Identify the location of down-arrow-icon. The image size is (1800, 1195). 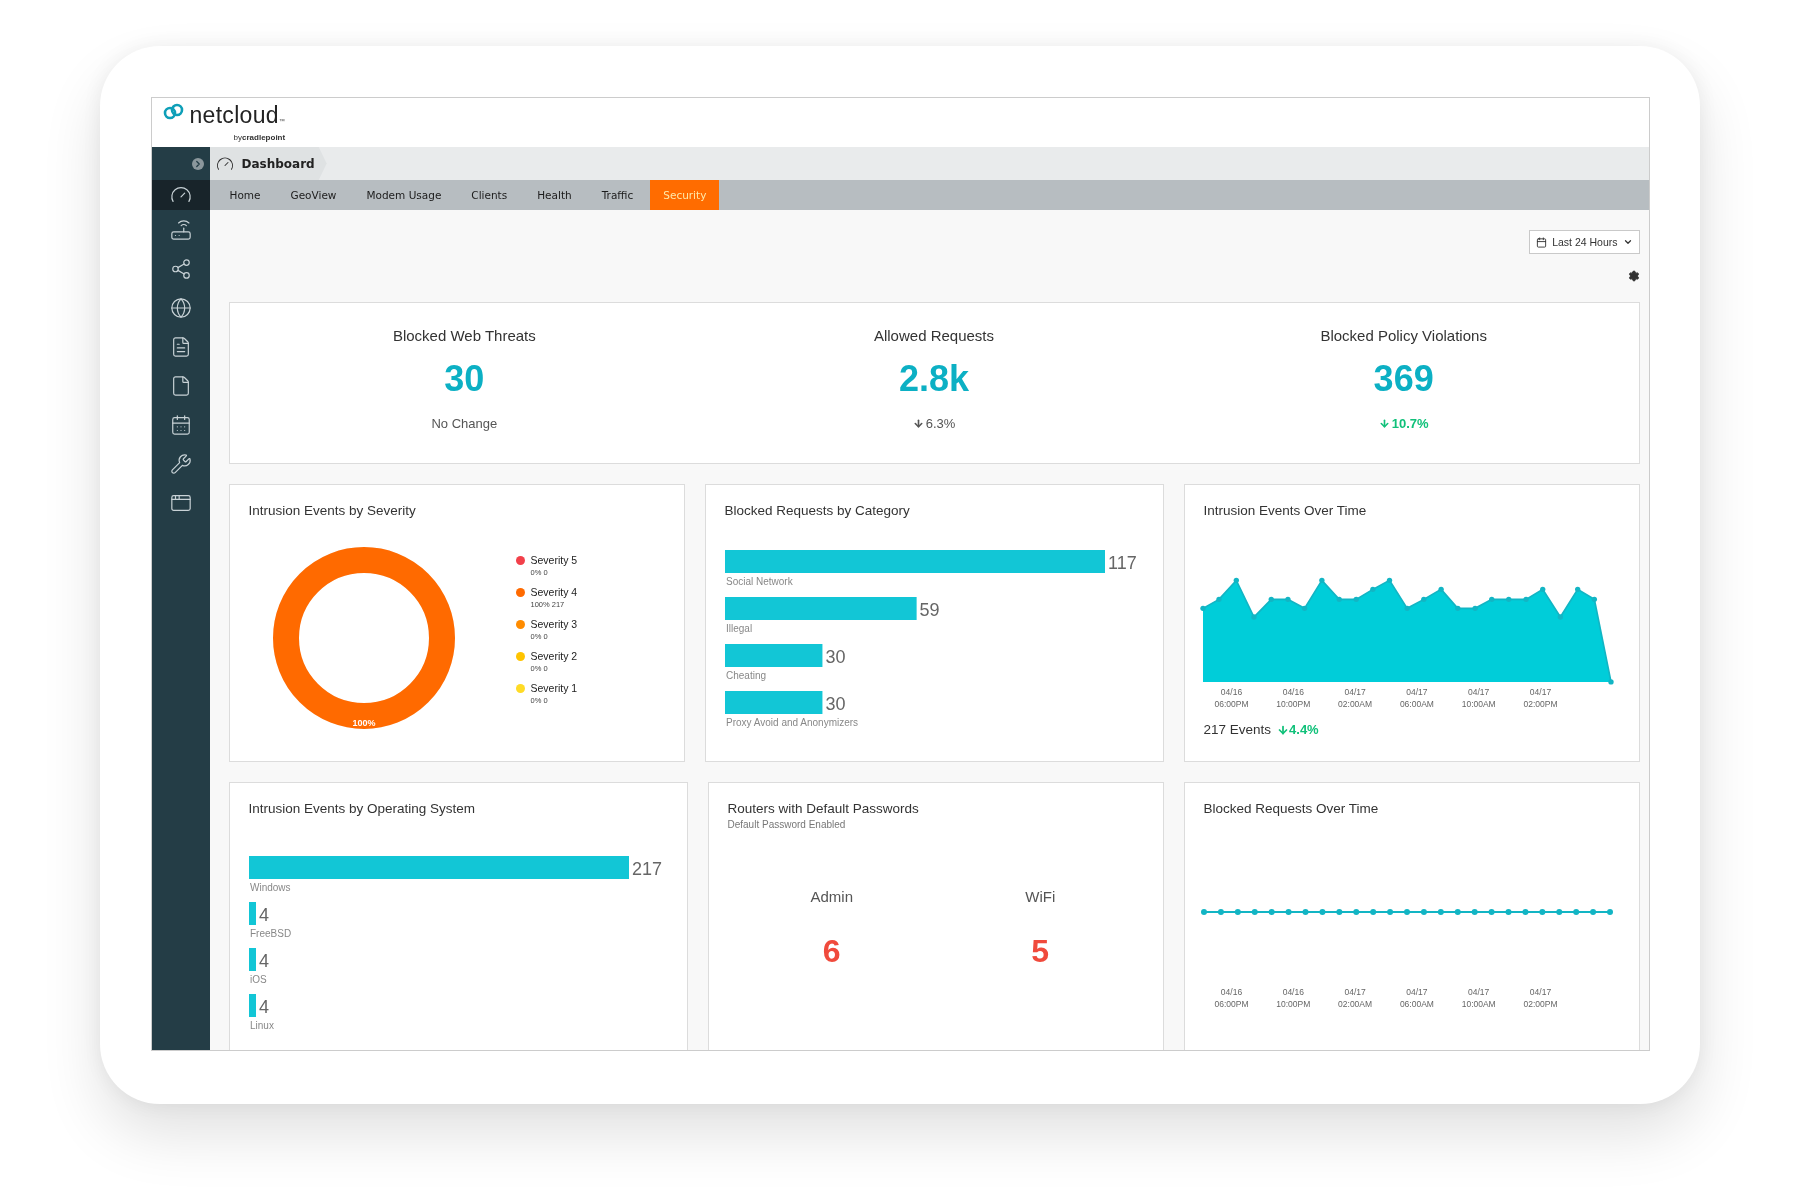
(918, 423).